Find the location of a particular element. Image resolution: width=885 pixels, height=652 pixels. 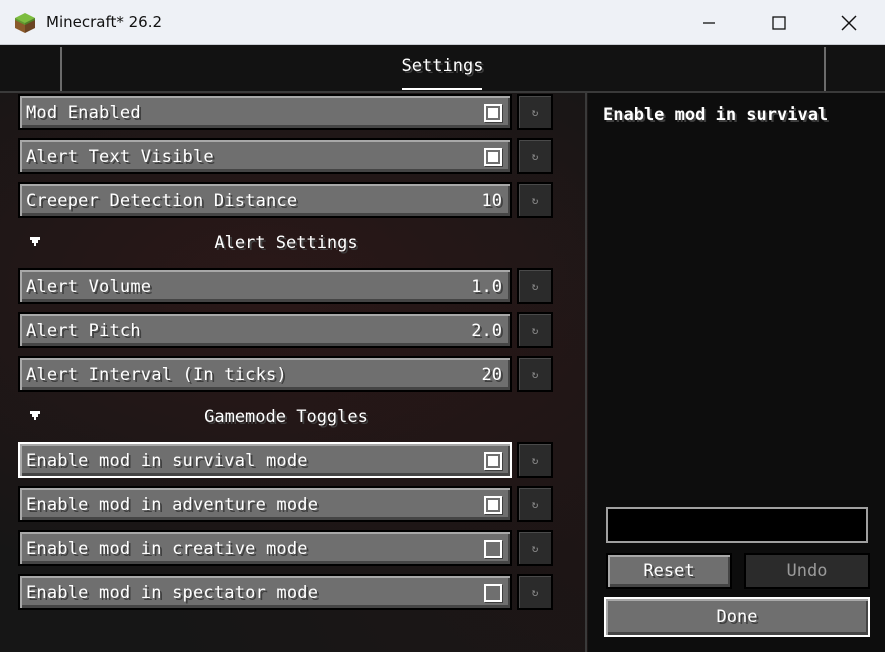

setting-row-alert-interval: Alert Interval (In ticks) 20 ↻ is located at coordinates (286, 375).